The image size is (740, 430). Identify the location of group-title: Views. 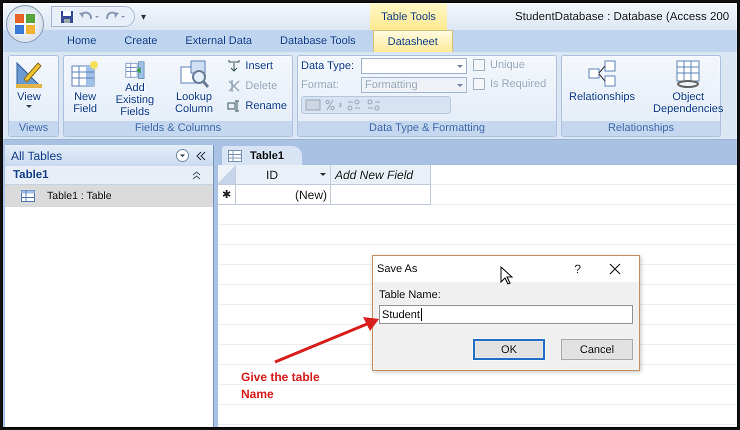
(33, 128).